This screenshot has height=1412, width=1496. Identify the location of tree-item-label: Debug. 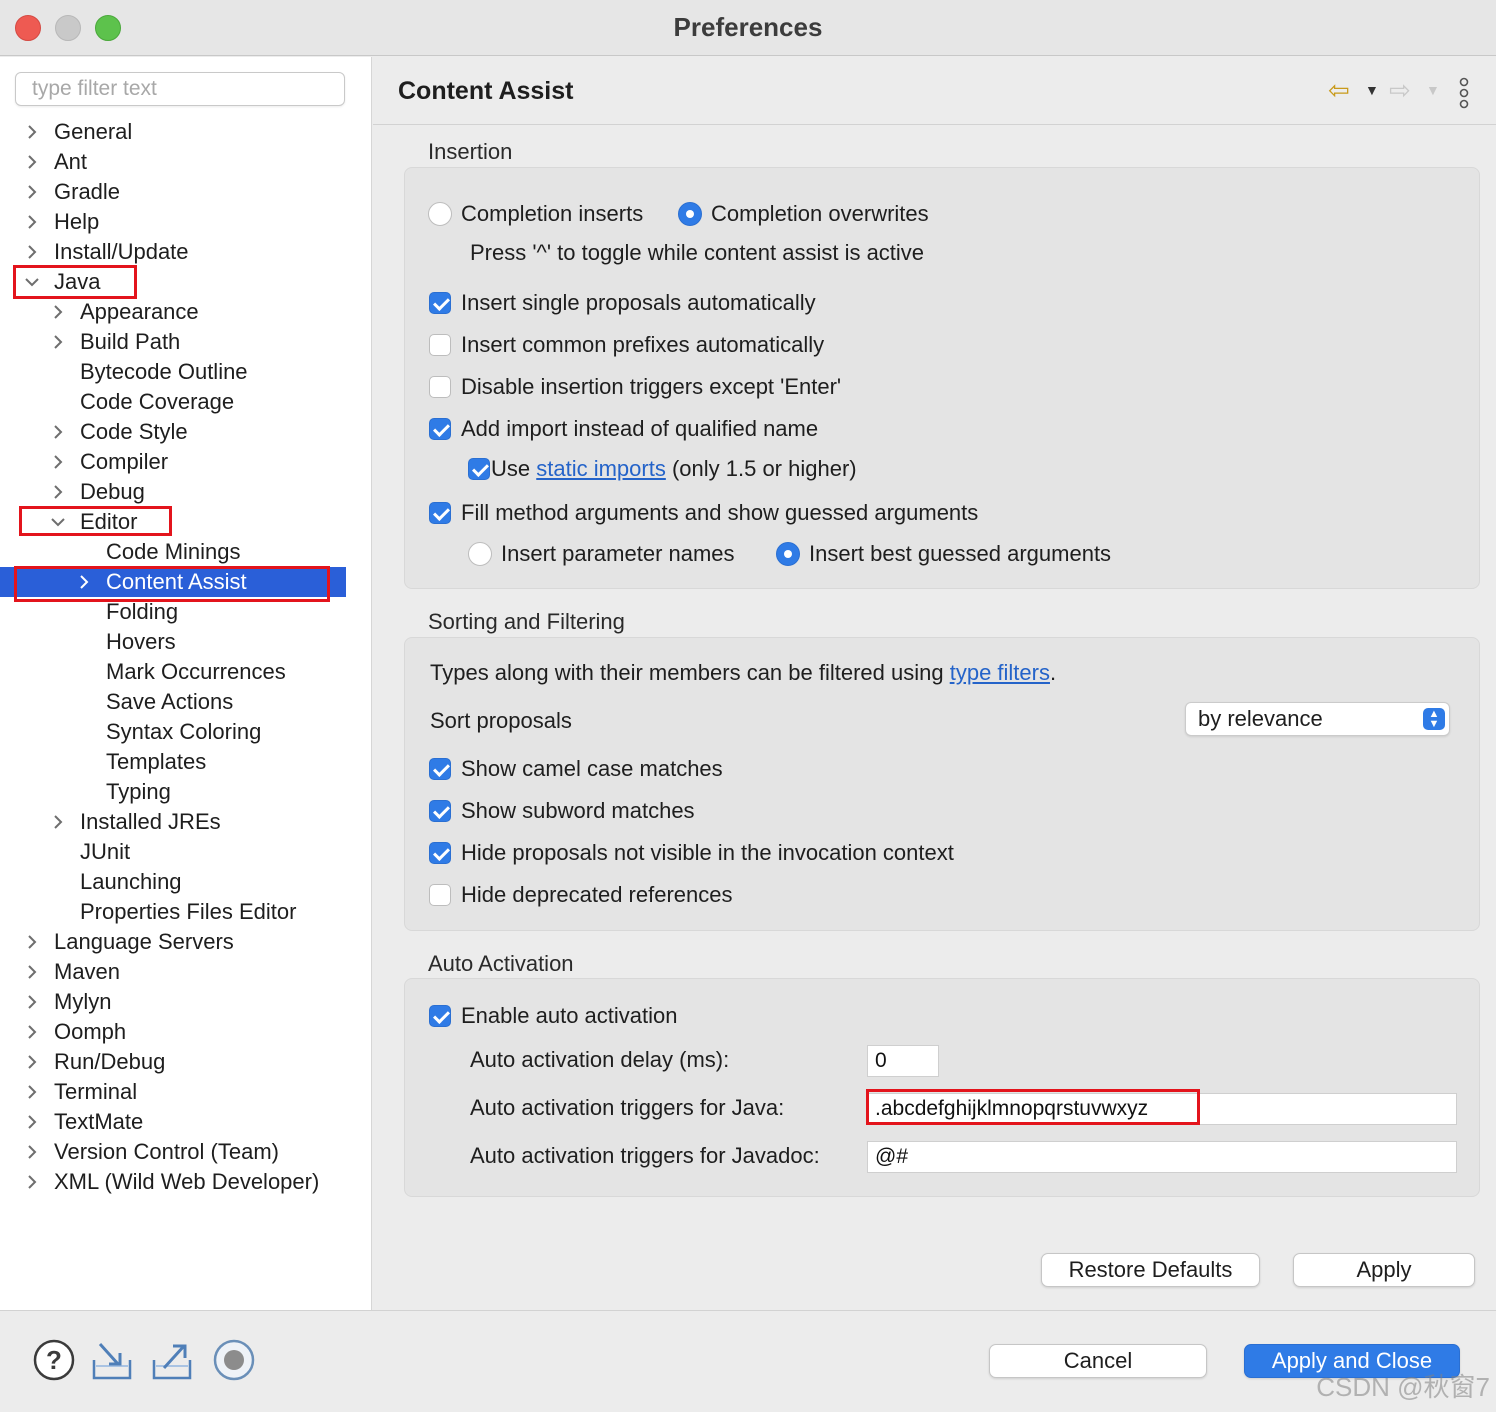
(112, 491).